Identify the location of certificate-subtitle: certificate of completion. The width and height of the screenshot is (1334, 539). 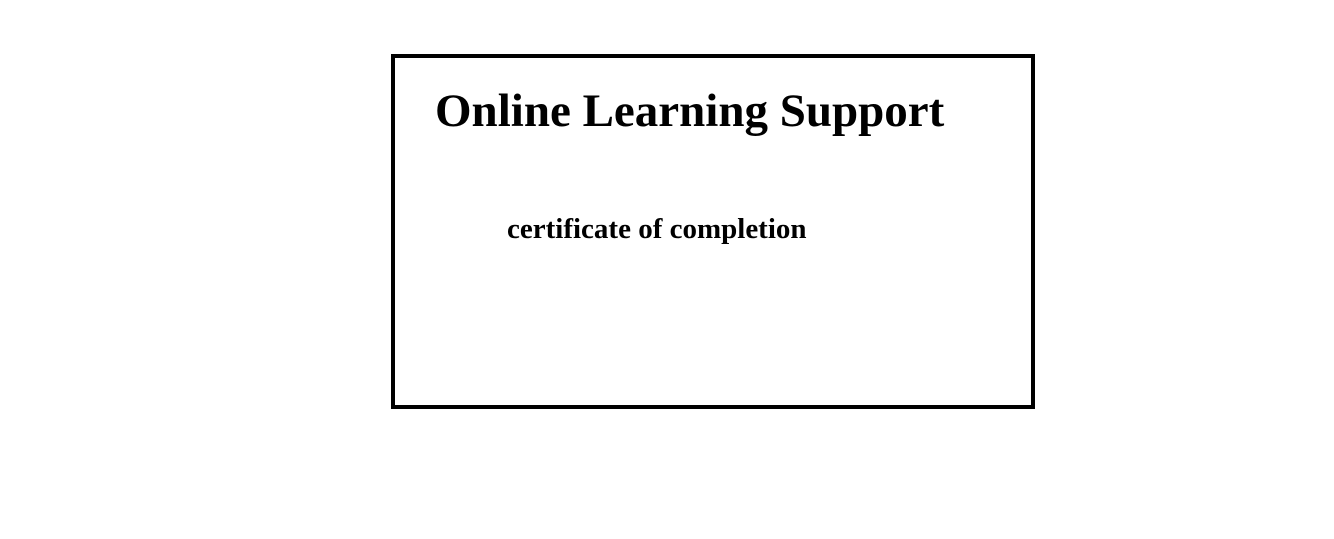
(657, 229).